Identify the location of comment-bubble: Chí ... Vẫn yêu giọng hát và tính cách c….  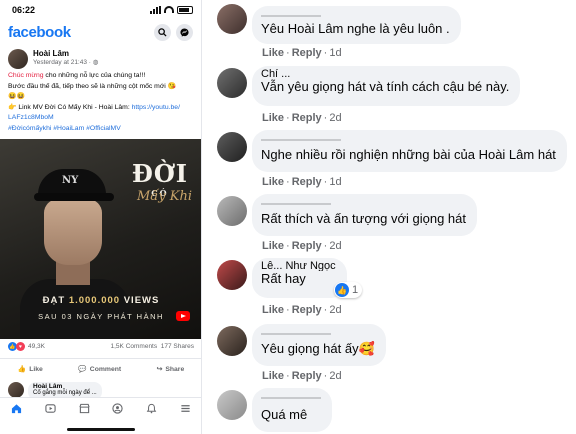
(386, 86).